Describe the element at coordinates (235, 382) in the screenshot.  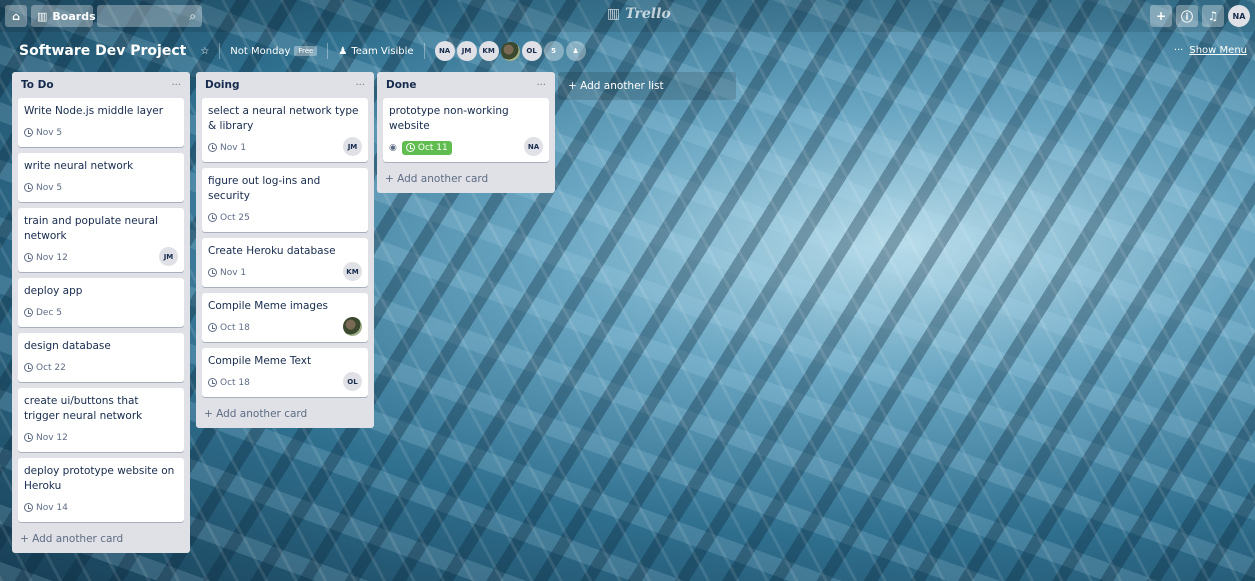
I see `due-date: Oct 18` at that location.